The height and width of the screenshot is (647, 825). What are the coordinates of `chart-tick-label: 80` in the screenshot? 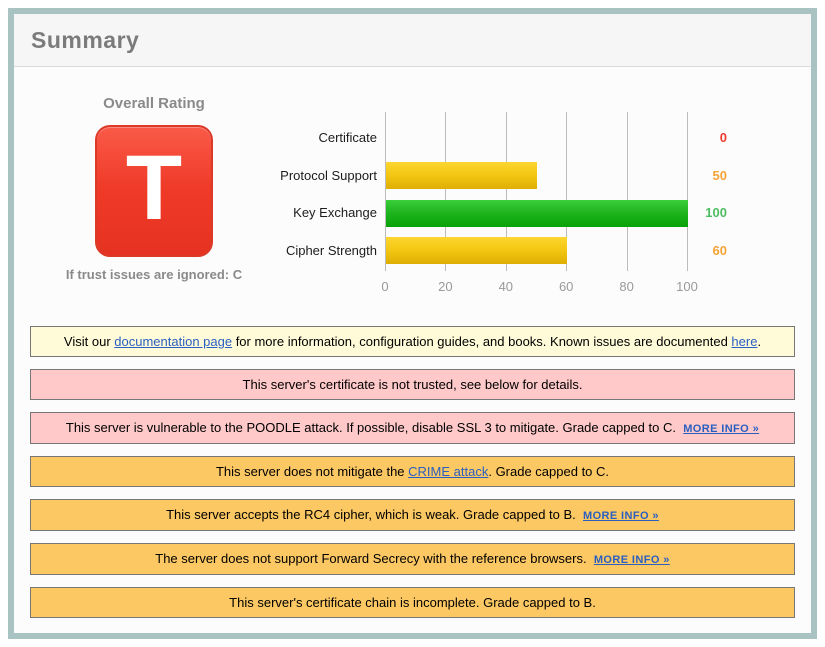 It's located at (626, 286).